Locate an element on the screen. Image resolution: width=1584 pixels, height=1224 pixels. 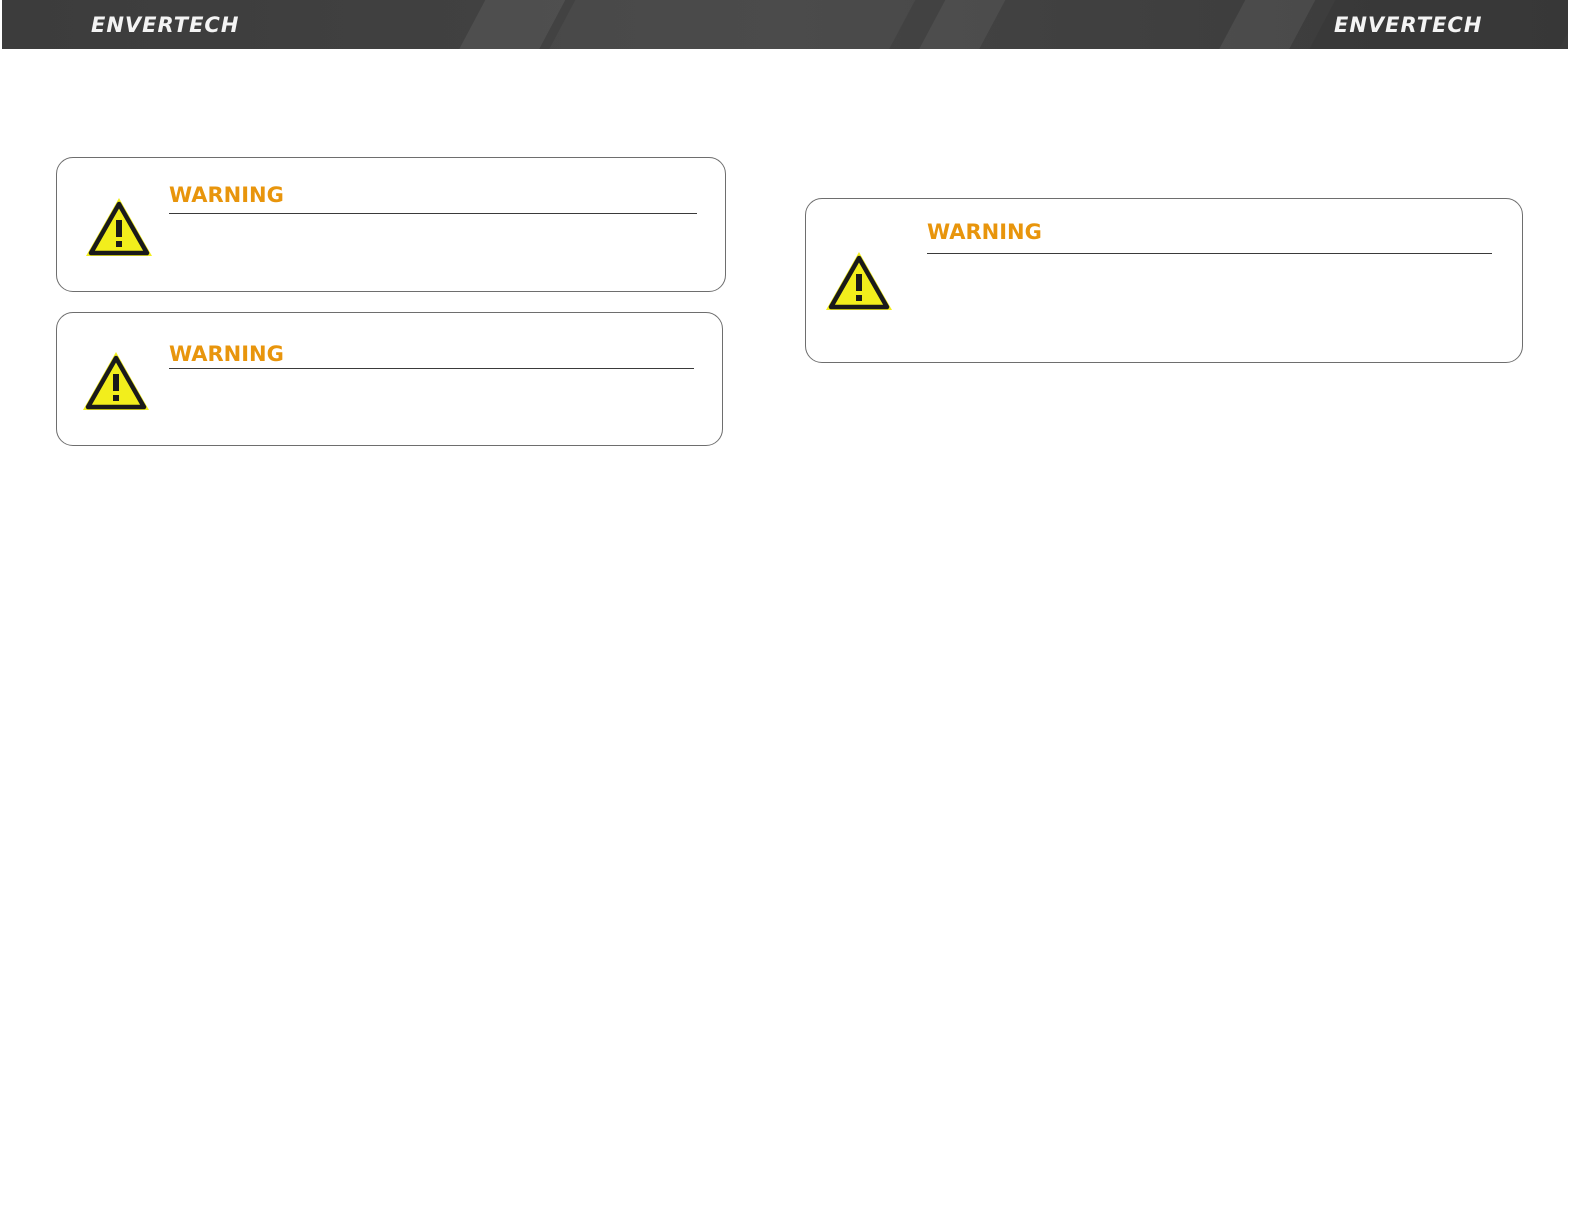
page-header: ENVERTECH ENVERTECH is located at coordinates (785, 24).